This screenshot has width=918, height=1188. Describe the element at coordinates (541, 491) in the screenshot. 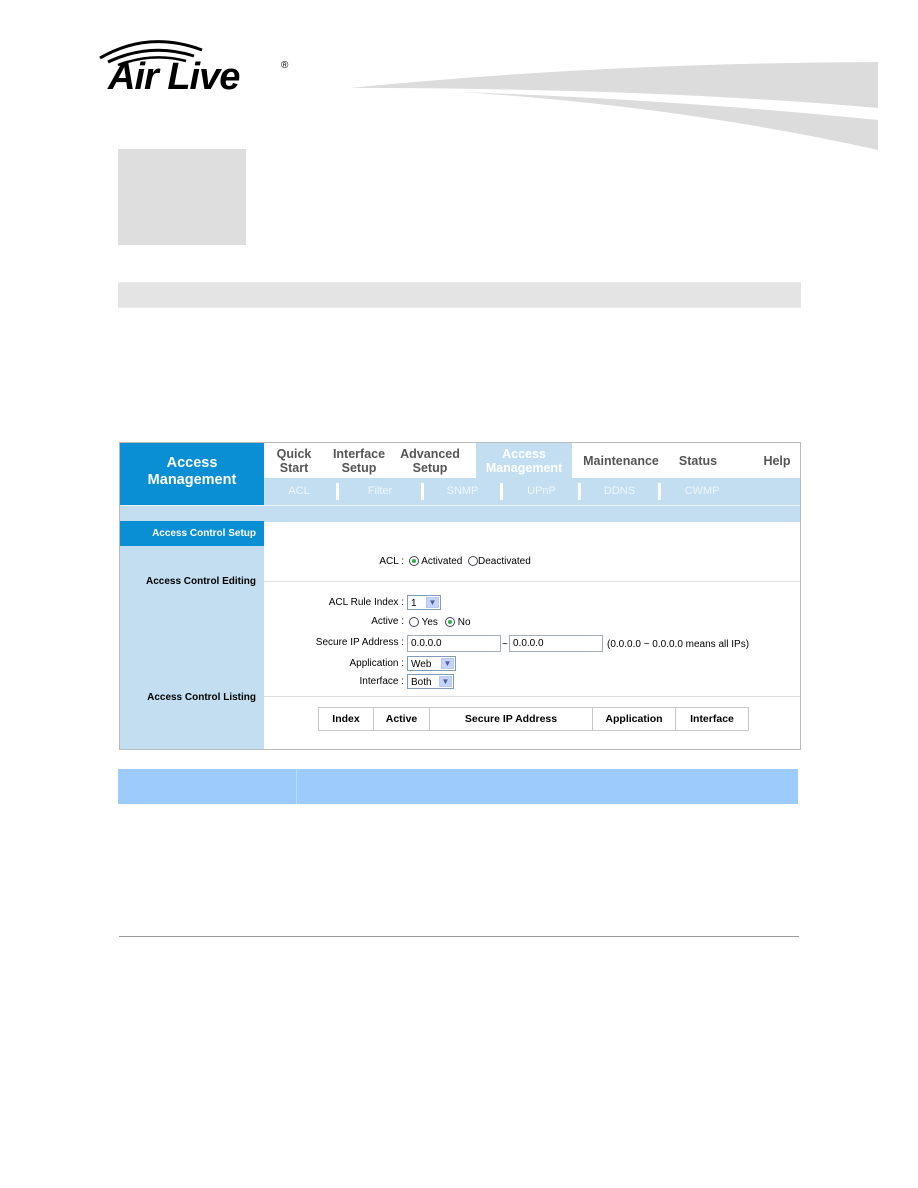

I see `subtab-upnp: UPnP` at that location.